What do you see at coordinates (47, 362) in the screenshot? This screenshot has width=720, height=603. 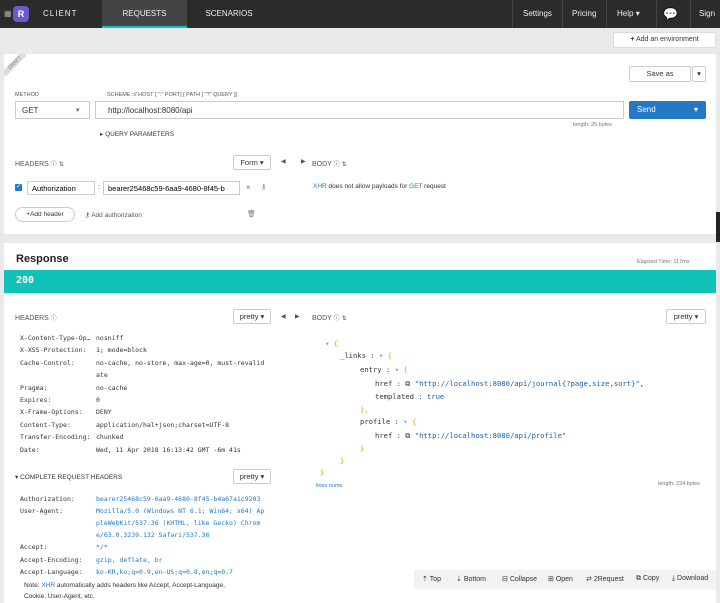 I see `header-key: Cache-Control:` at bounding box center [47, 362].